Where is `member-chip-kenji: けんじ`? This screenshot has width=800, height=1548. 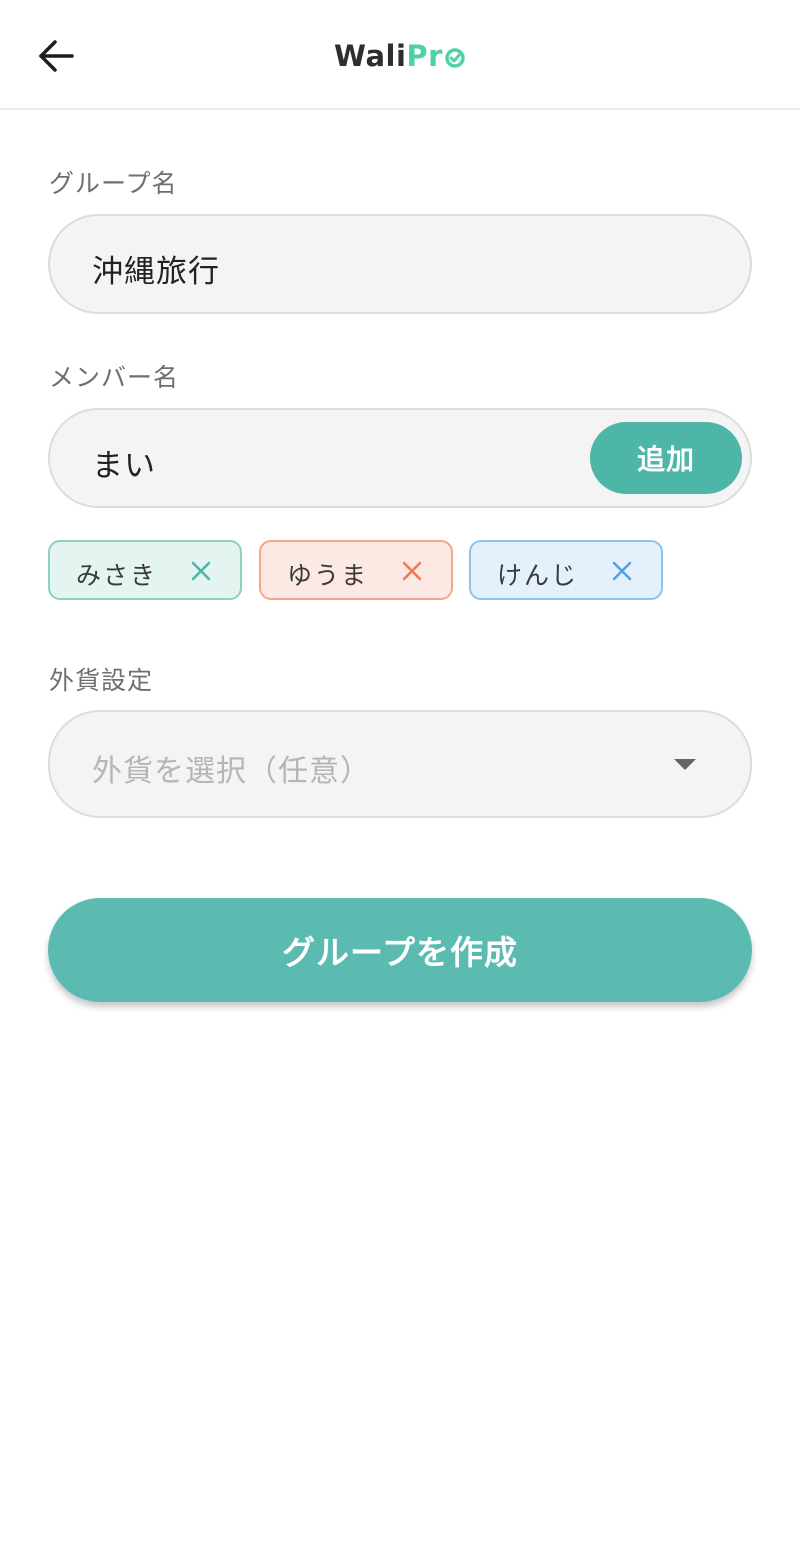
member-chip-kenji: けんじ is located at coordinates (566, 570).